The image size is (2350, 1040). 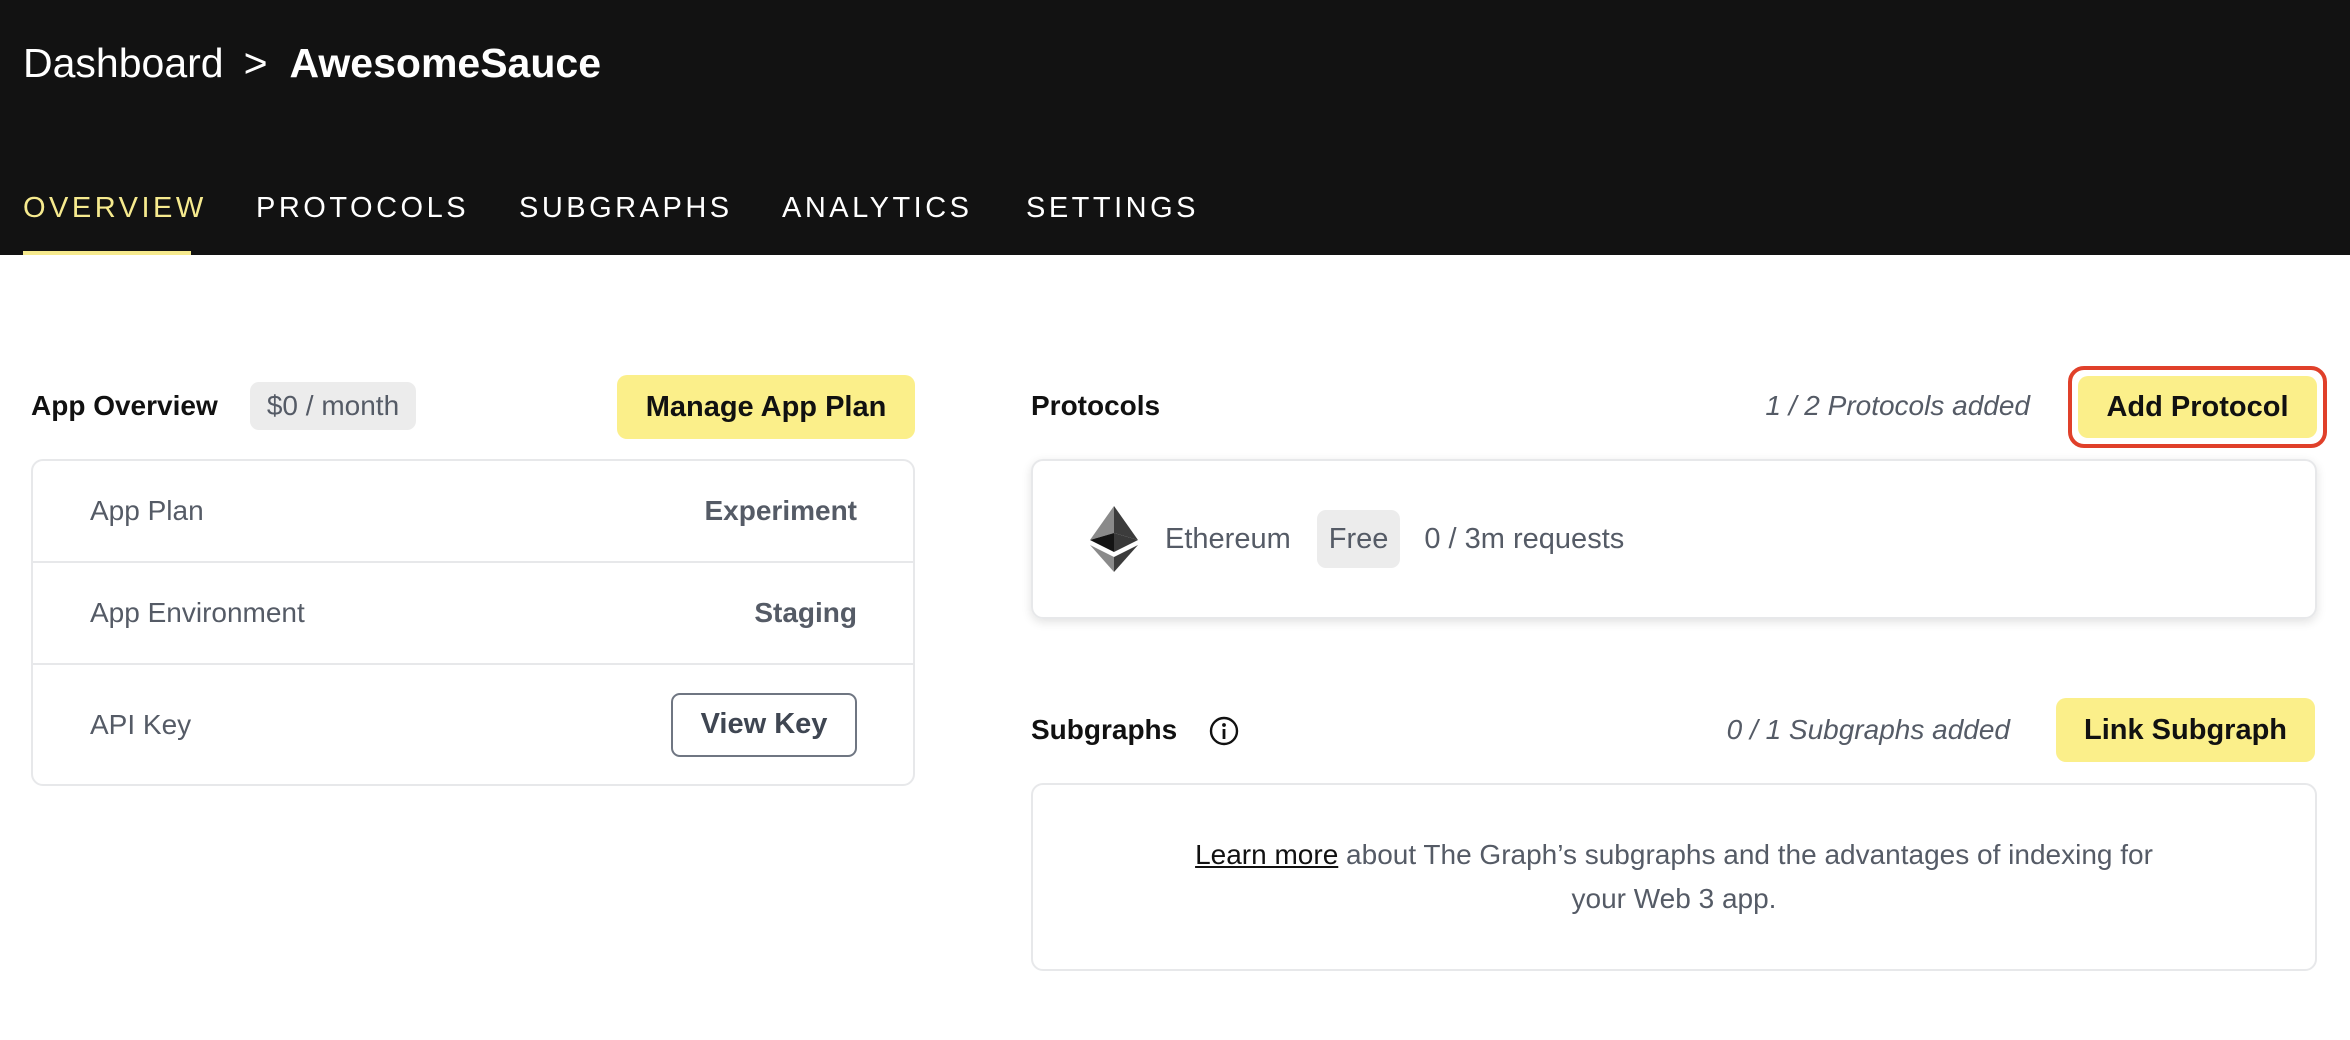 I want to click on app-plan-value: Experiment, so click(x=781, y=510).